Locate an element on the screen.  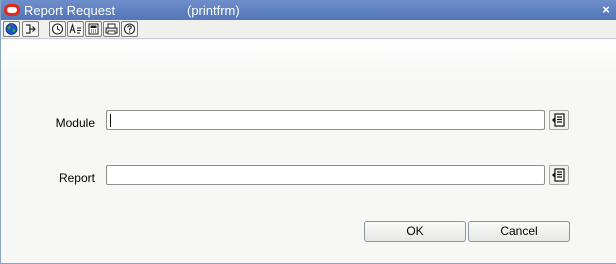
print-button is located at coordinates (111, 29).